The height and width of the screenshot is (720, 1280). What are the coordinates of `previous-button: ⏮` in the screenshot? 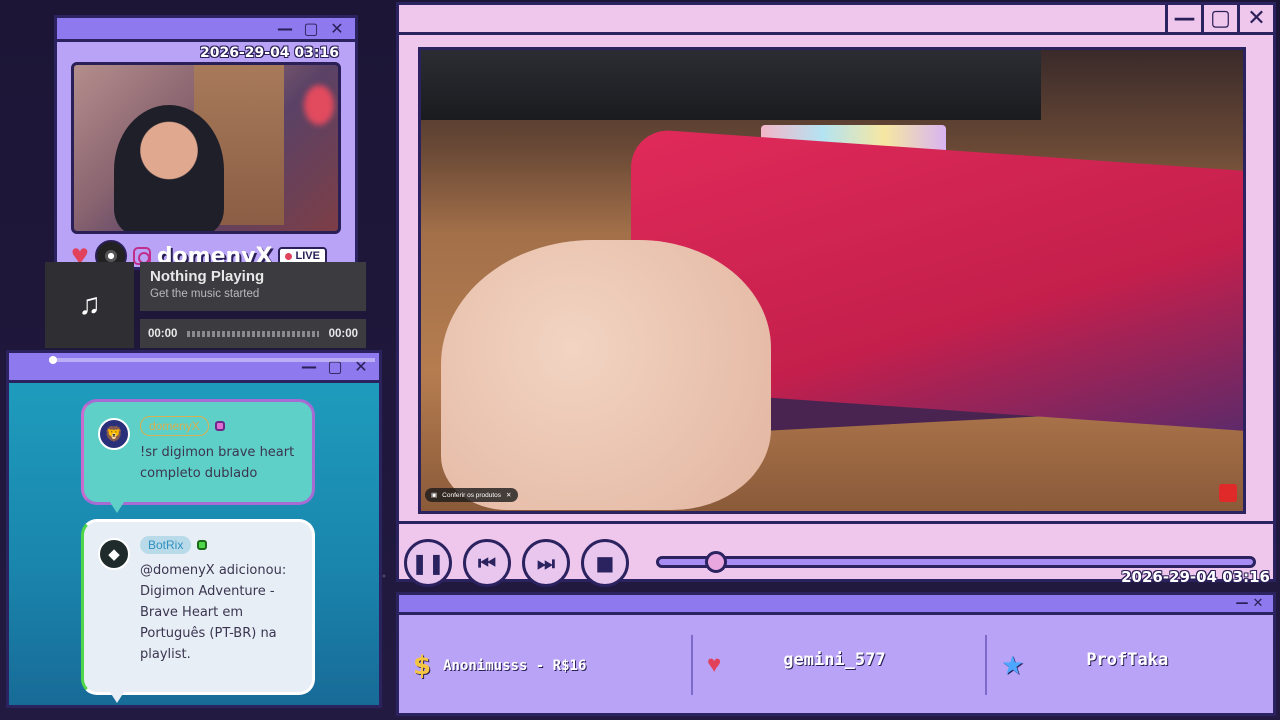 It's located at (487, 563).